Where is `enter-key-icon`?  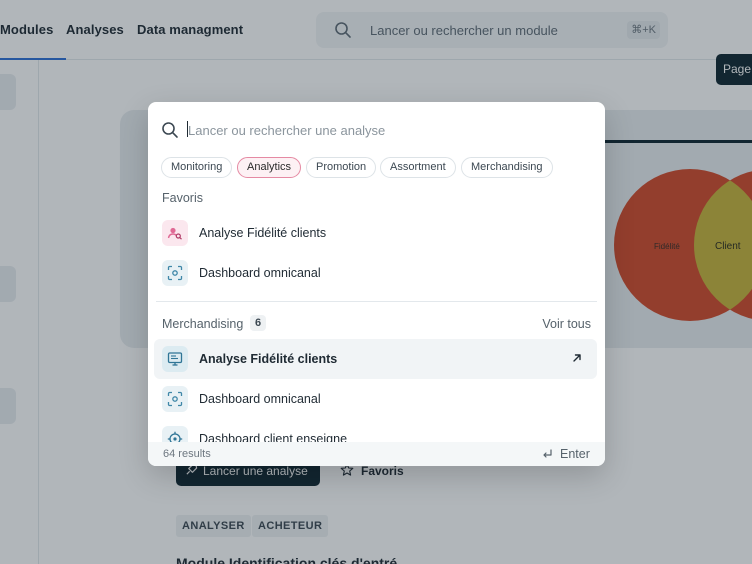
enter-key-icon is located at coordinates (547, 453).